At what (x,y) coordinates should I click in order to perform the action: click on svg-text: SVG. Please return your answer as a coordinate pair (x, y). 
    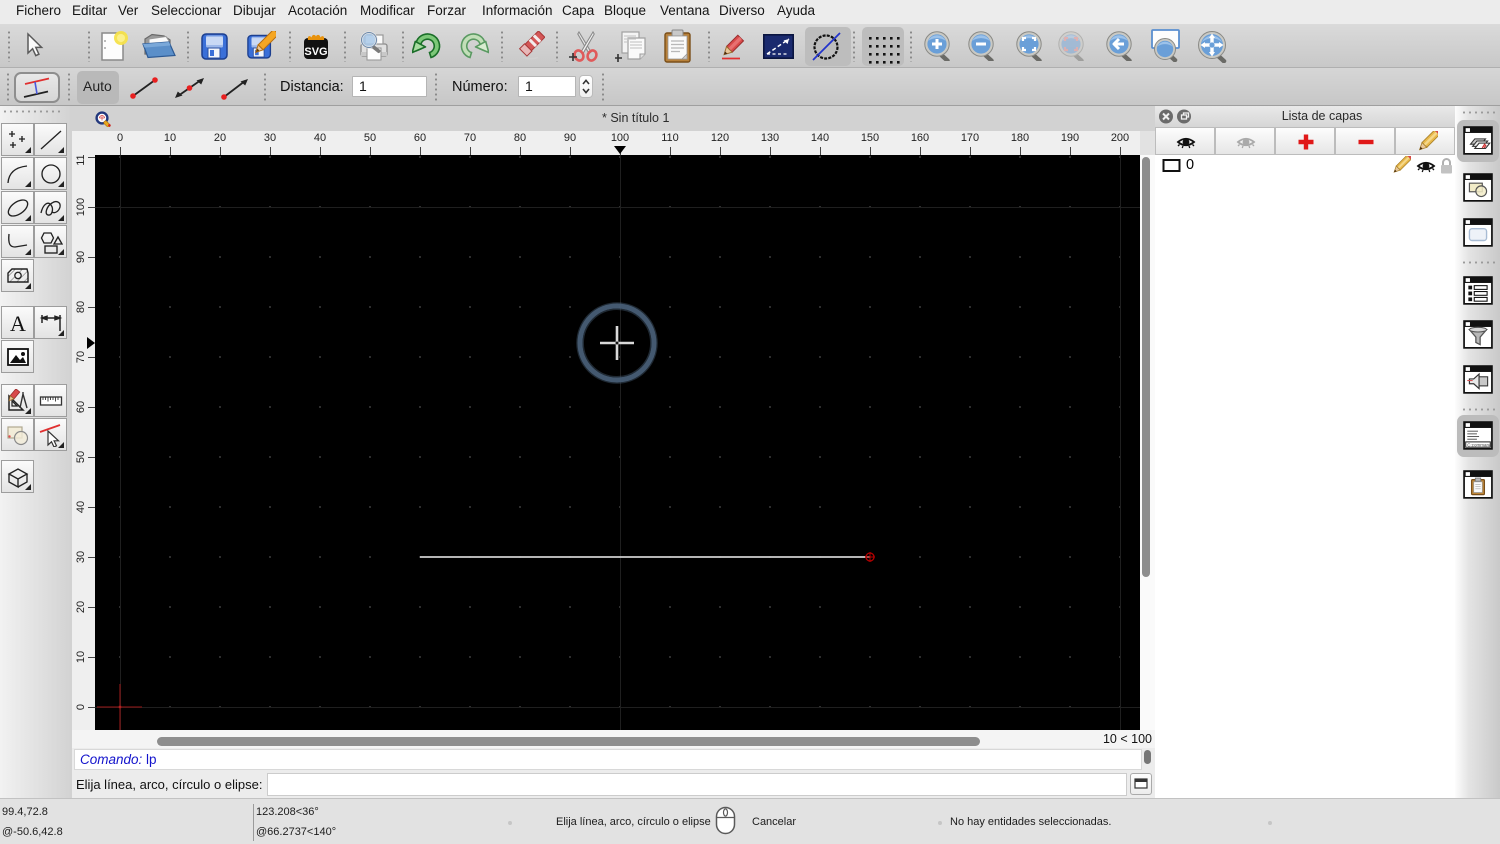
    Looking at the image, I should click on (315, 52).